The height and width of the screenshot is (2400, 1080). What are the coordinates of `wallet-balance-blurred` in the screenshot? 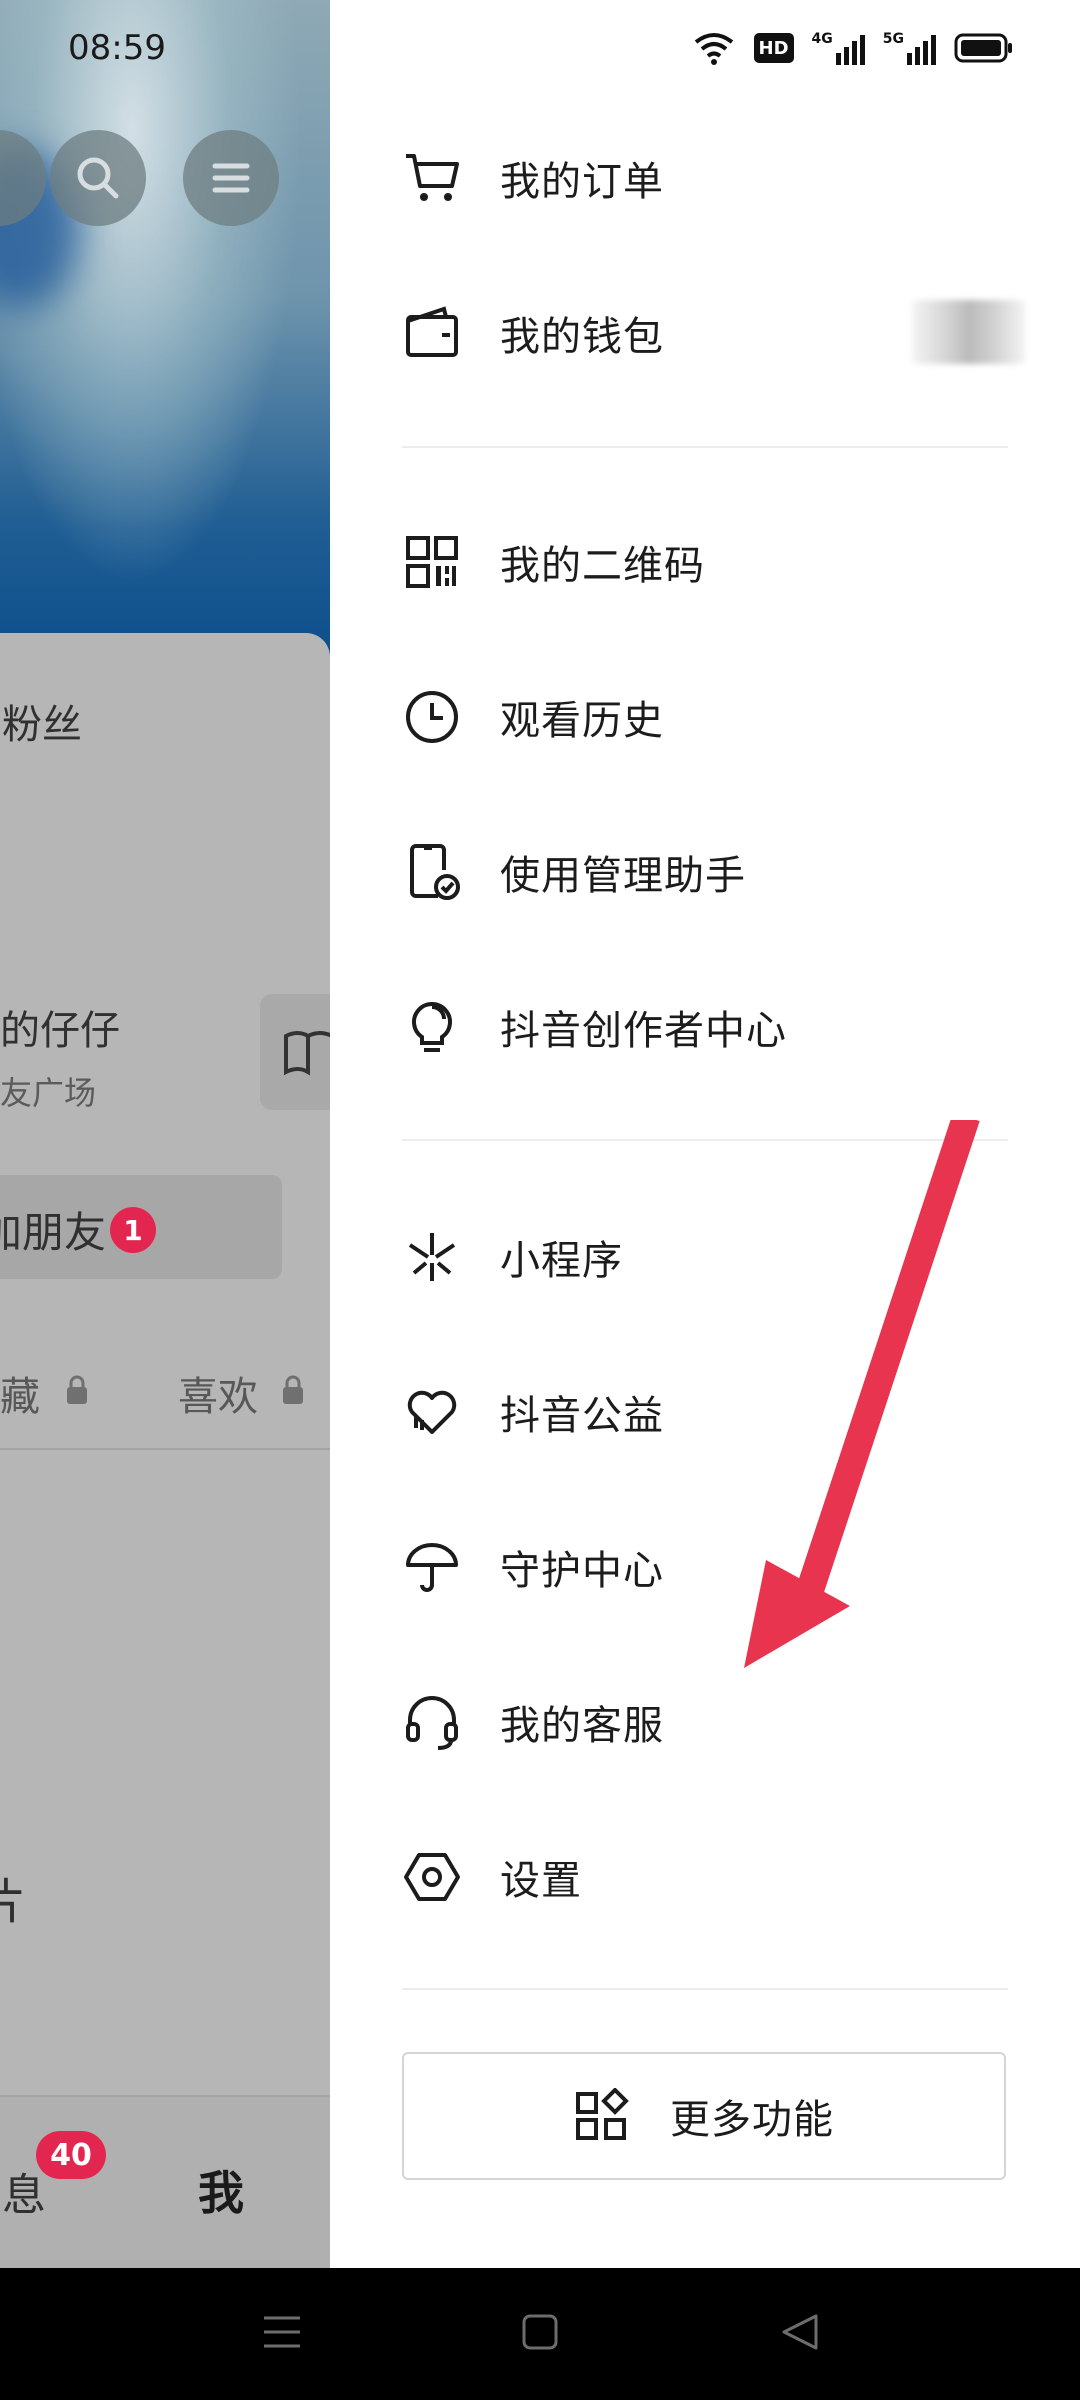 It's located at (969, 332).